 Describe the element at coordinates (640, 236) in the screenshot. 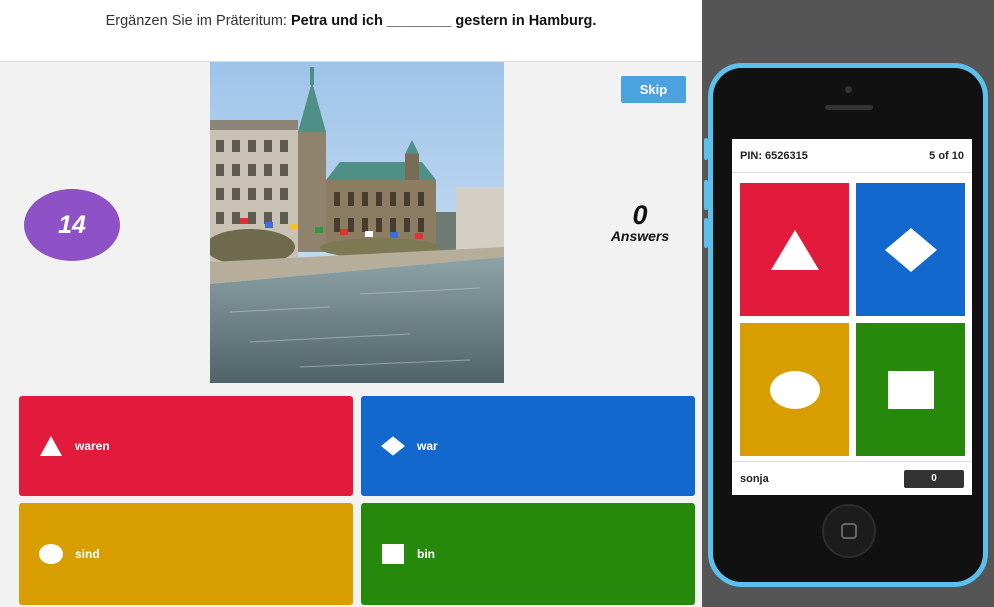

I see `answers-count-label: Answers` at that location.